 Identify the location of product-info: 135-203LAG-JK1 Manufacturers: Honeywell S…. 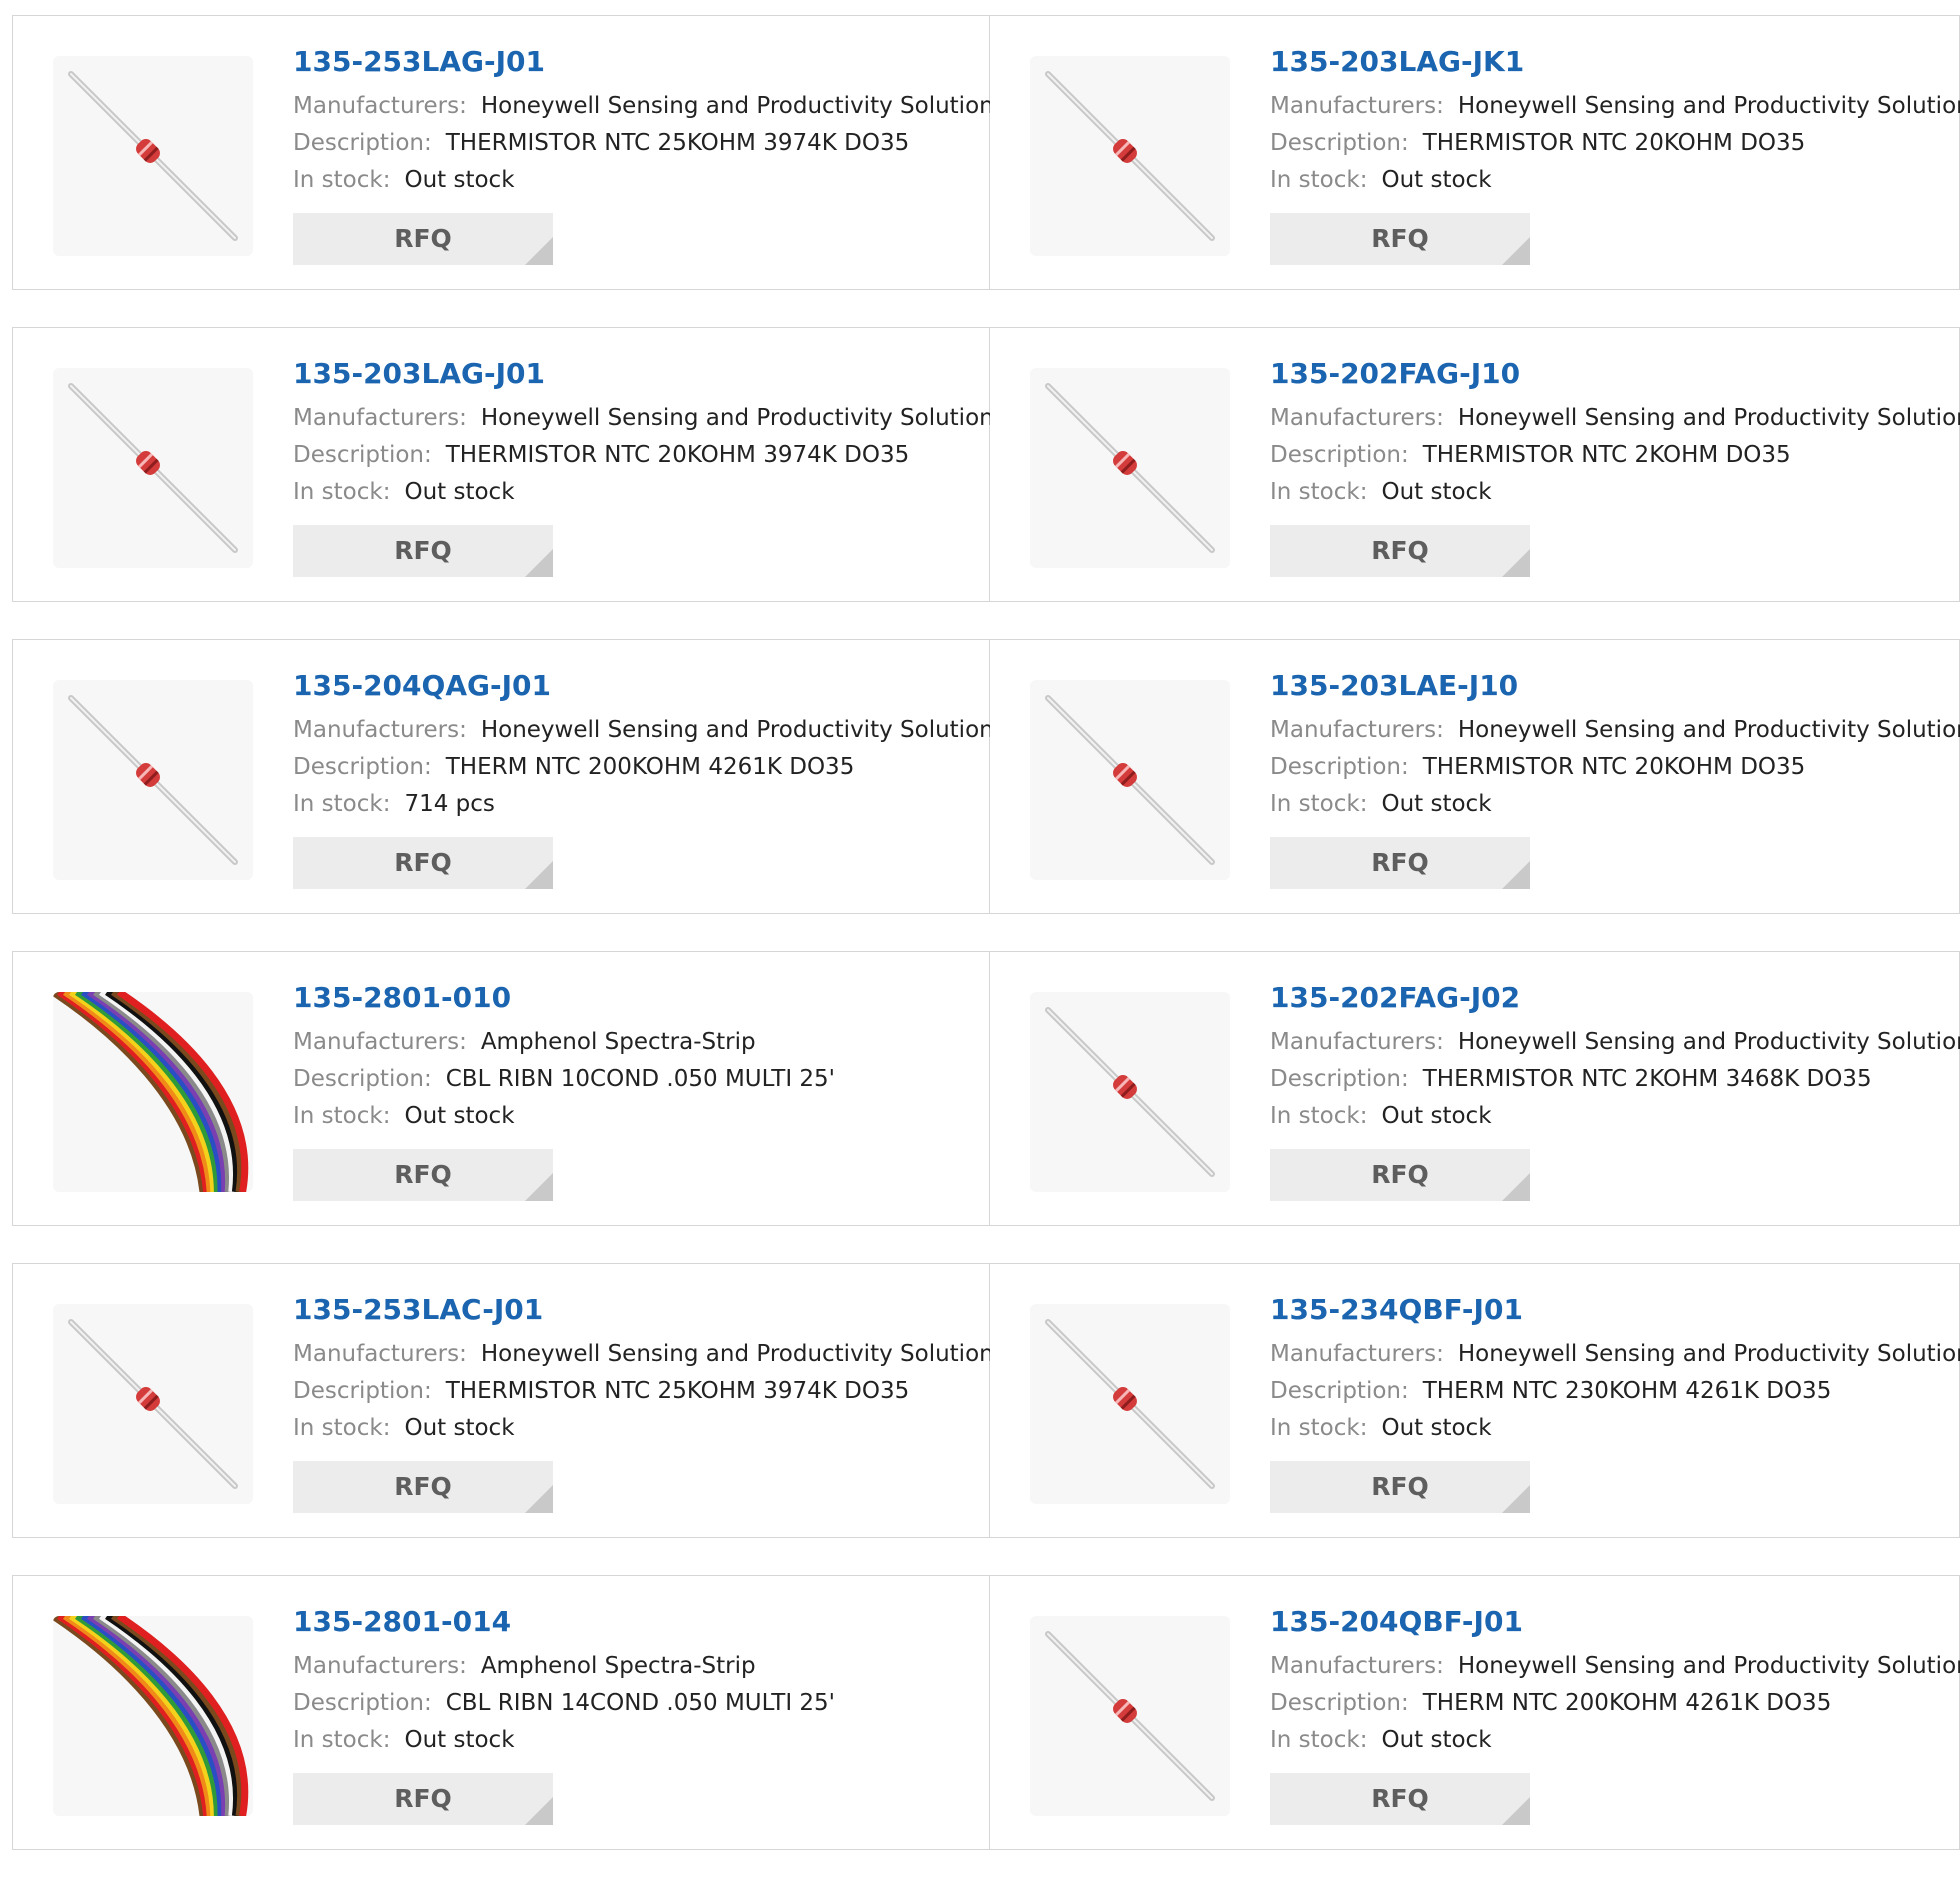
(1615, 154).